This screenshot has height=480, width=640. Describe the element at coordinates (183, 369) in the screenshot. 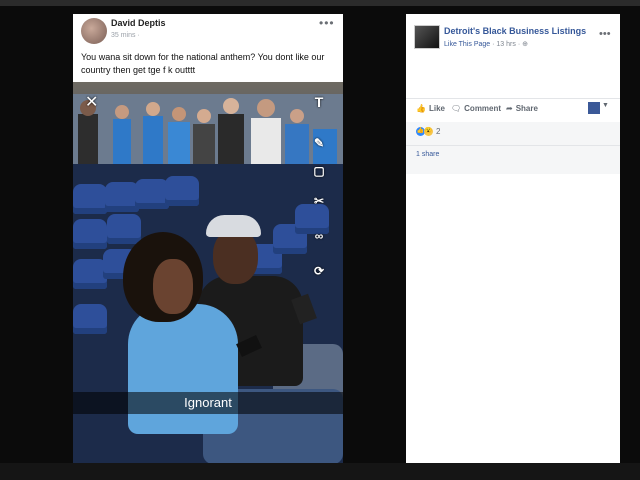

I see `woman-figure` at that location.